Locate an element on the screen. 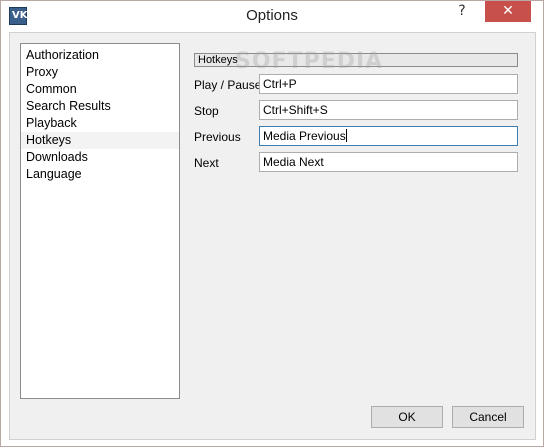 The width and height of the screenshot is (544, 447). previous-label: Previous is located at coordinates (217, 137).